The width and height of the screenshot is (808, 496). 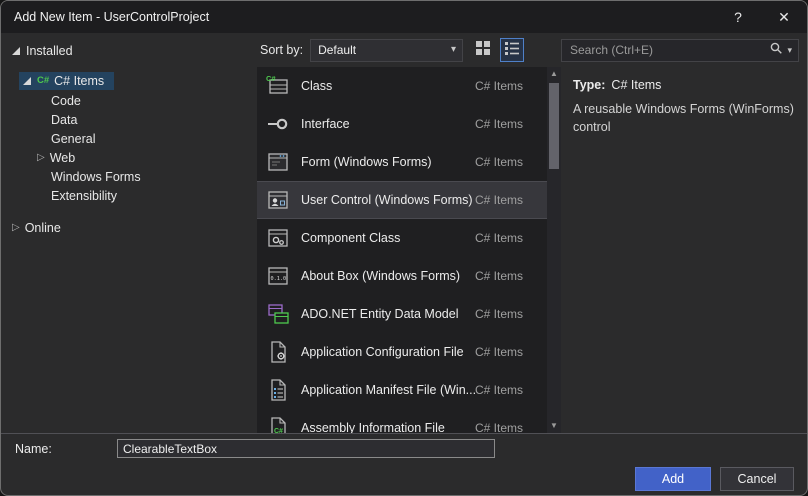 What do you see at coordinates (404, 464) in the screenshot?
I see `dialog-footer: Name: Add Cancel` at bounding box center [404, 464].